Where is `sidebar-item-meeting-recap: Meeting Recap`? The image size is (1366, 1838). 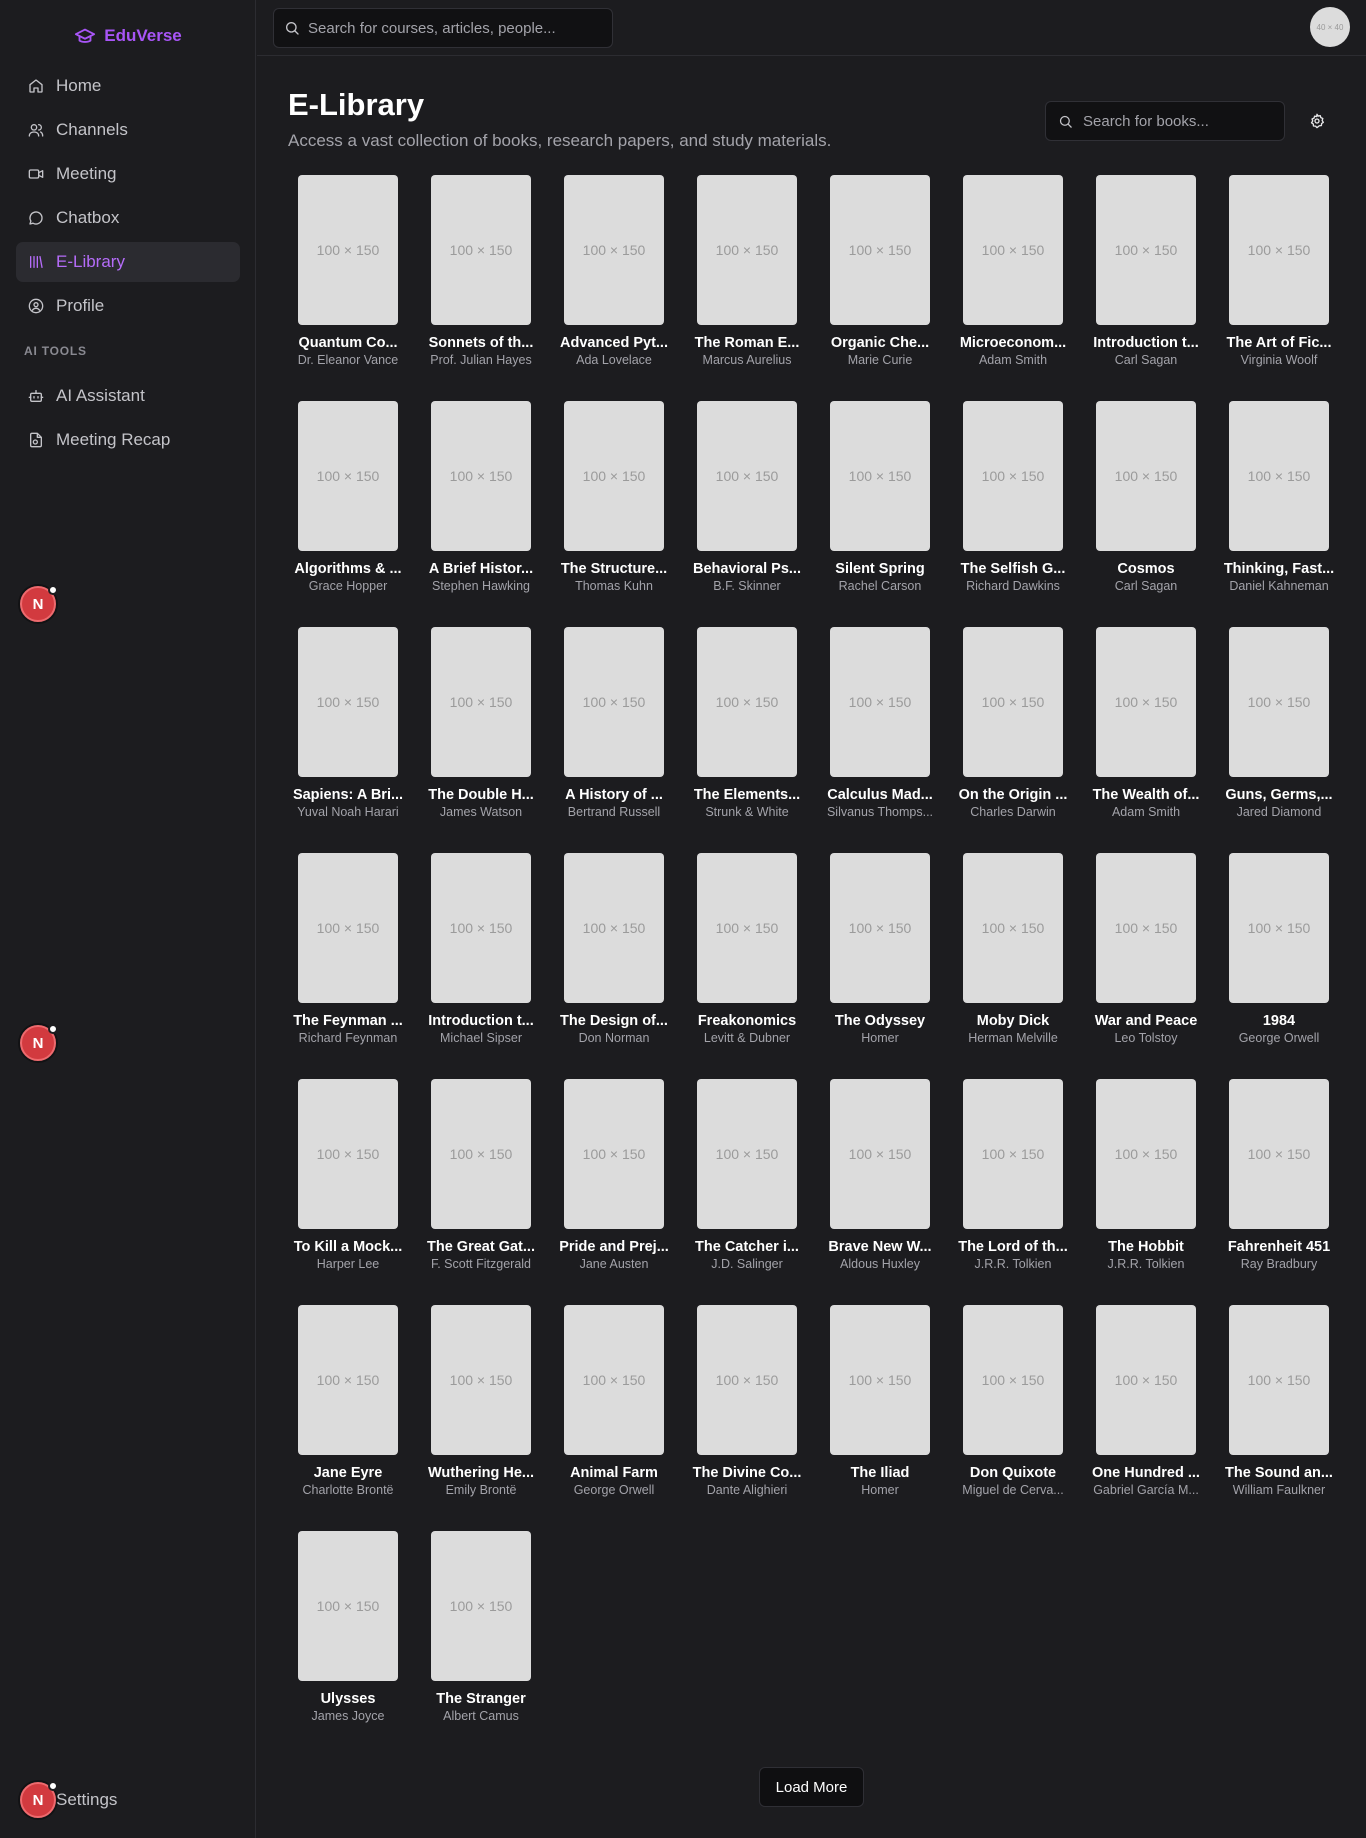
sidebar-item-meeting-recap: Meeting Recap is located at coordinates (128, 440).